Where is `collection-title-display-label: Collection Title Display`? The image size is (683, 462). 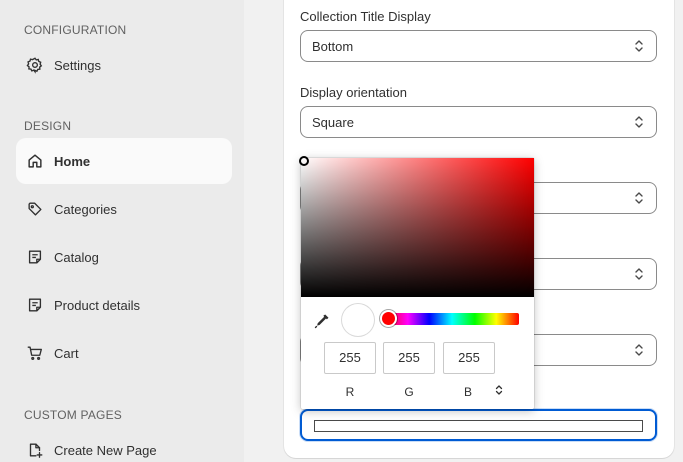
collection-title-display-label: Collection Title Display is located at coordinates (365, 16).